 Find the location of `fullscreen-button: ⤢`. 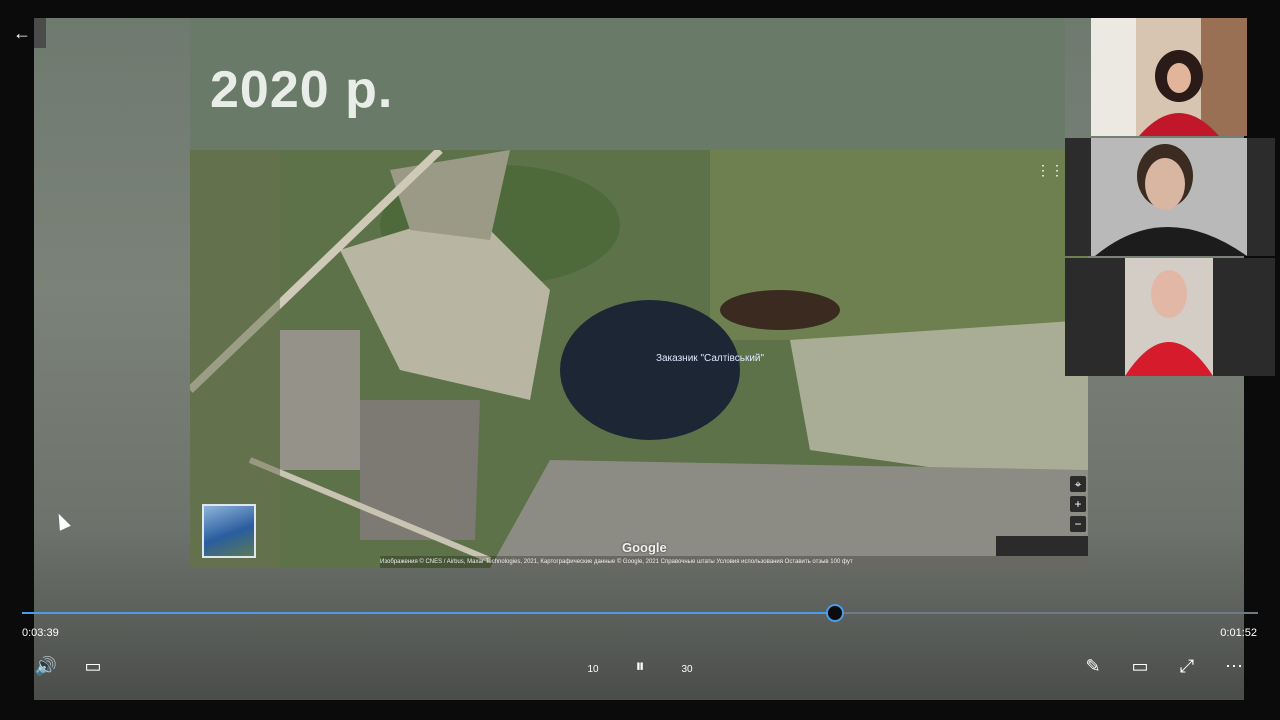

fullscreen-button: ⤢ is located at coordinates (1187, 666).